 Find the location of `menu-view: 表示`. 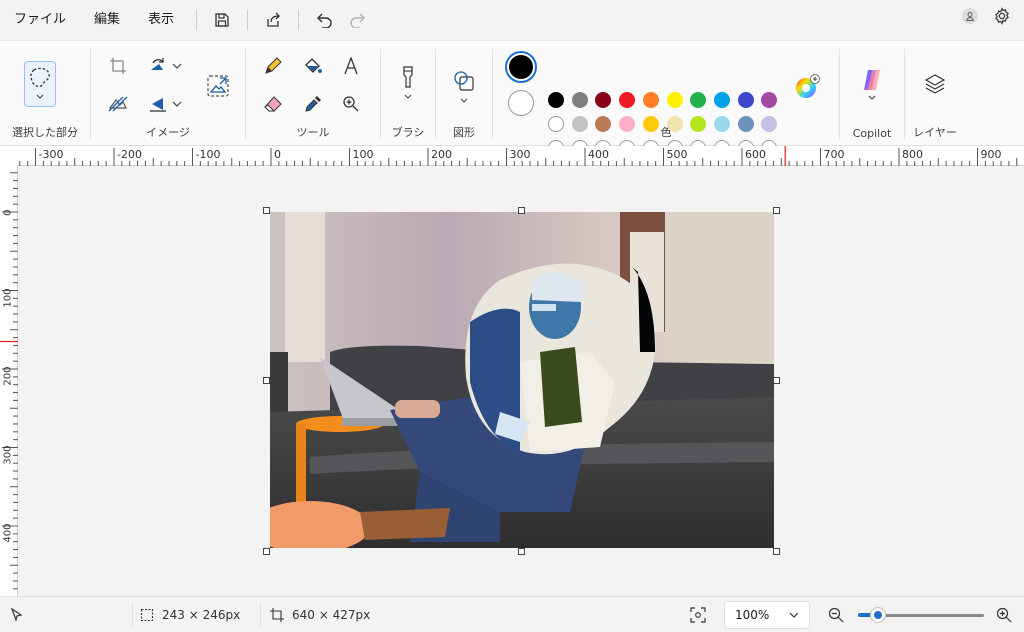

menu-view: 表示 is located at coordinates (161, 20).